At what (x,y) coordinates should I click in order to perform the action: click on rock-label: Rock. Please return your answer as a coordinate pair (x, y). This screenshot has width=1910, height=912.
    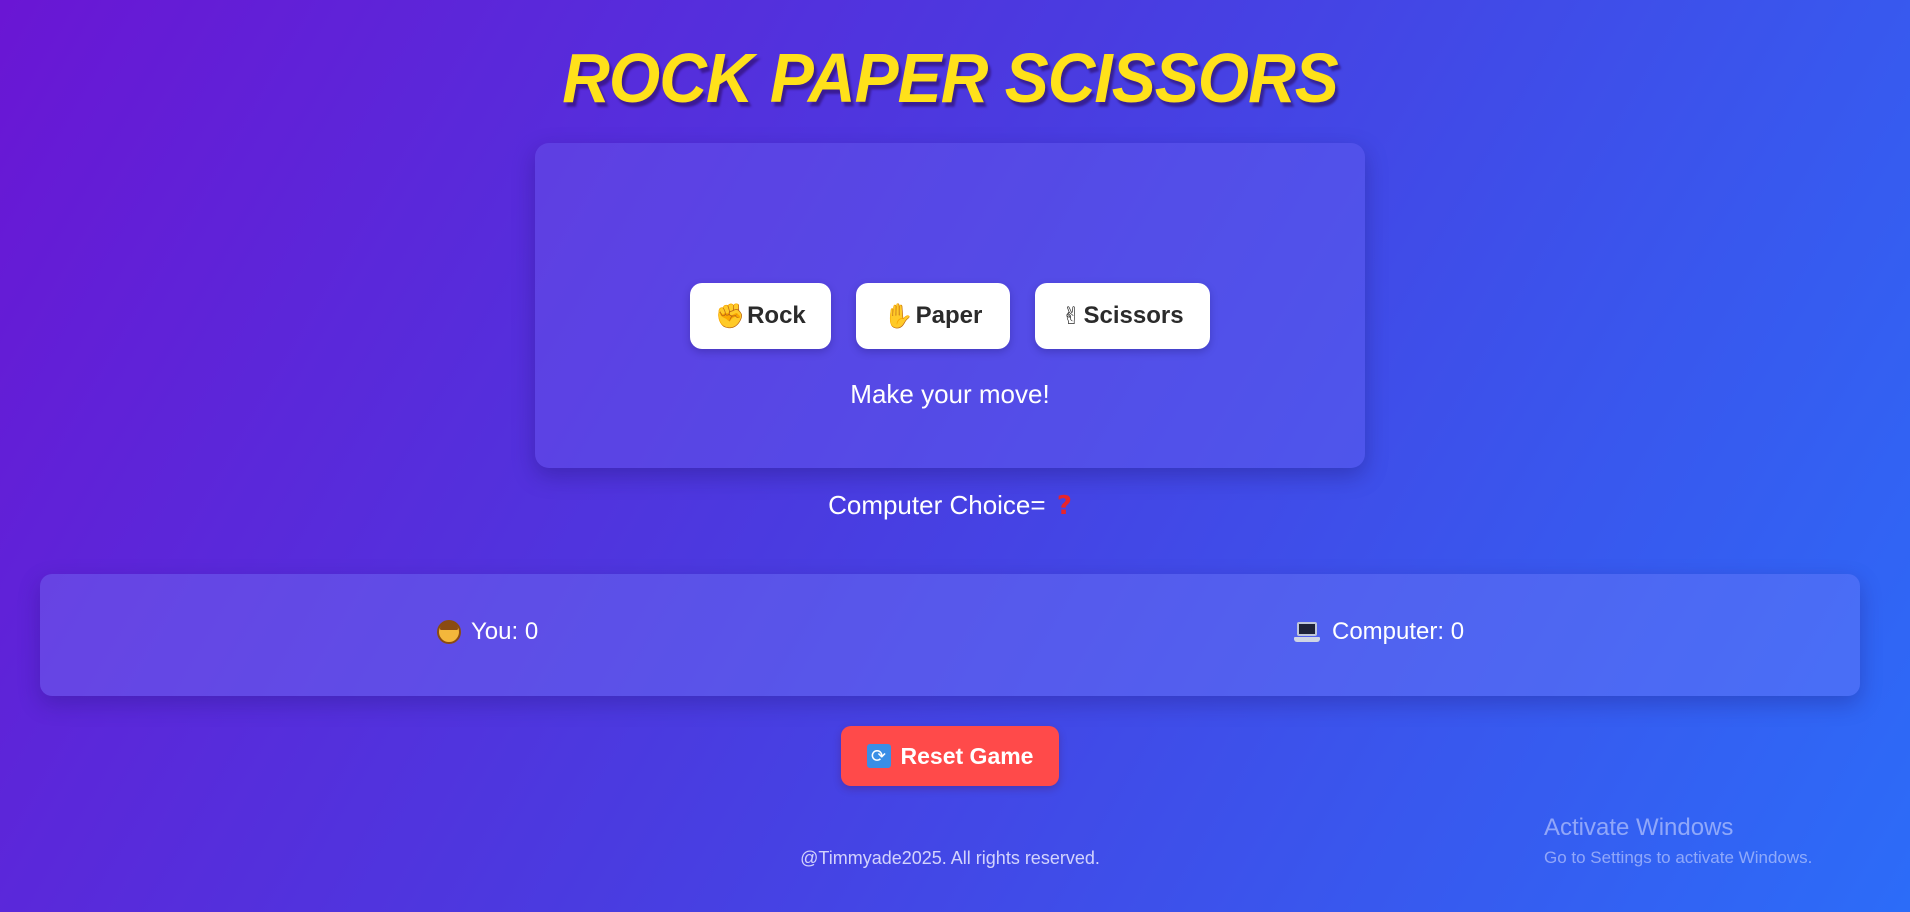
    Looking at the image, I should click on (776, 315).